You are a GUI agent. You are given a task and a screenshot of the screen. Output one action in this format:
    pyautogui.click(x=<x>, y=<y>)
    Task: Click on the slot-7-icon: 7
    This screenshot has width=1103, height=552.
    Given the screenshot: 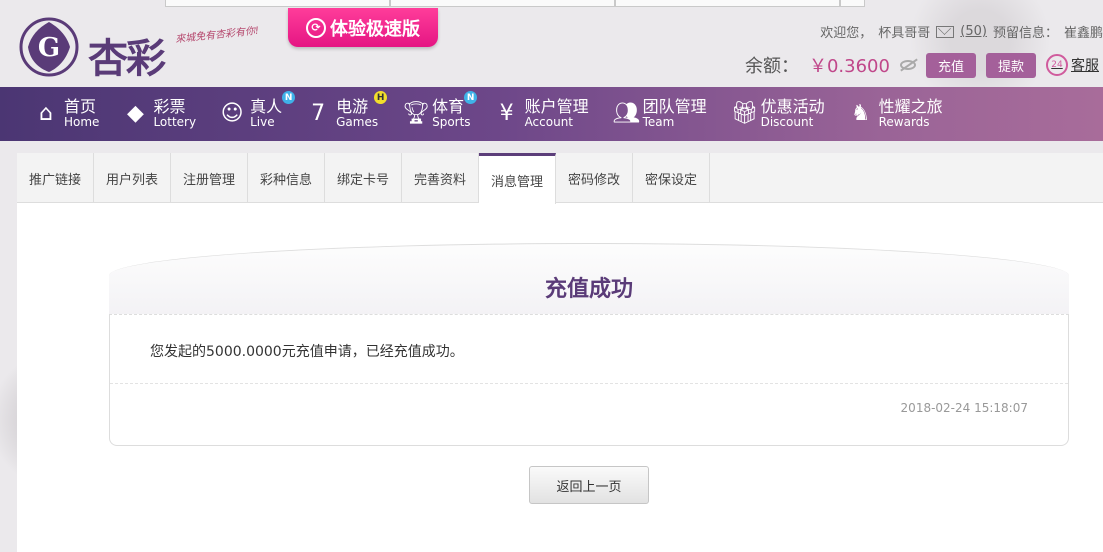 What is the action you would take?
    pyautogui.click(x=318, y=114)
    